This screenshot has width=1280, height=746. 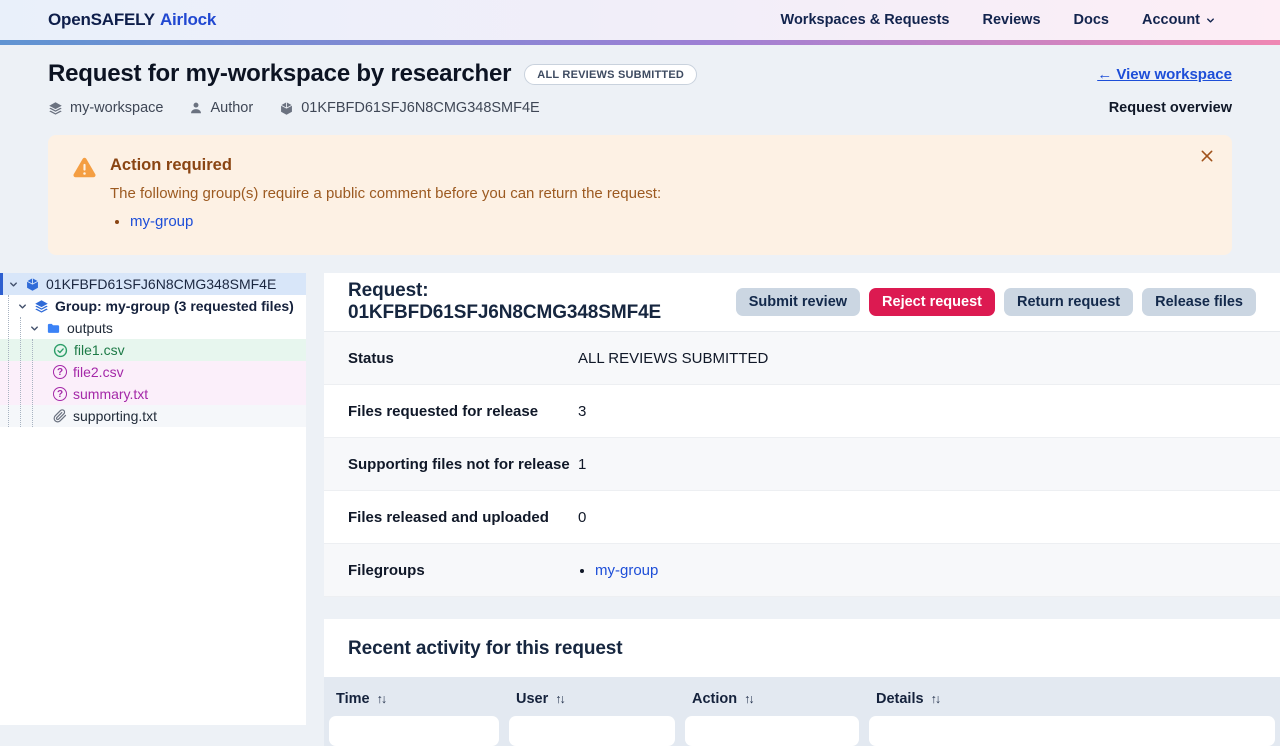 I want to click on action-filter-input, so click(x=772, y=731).